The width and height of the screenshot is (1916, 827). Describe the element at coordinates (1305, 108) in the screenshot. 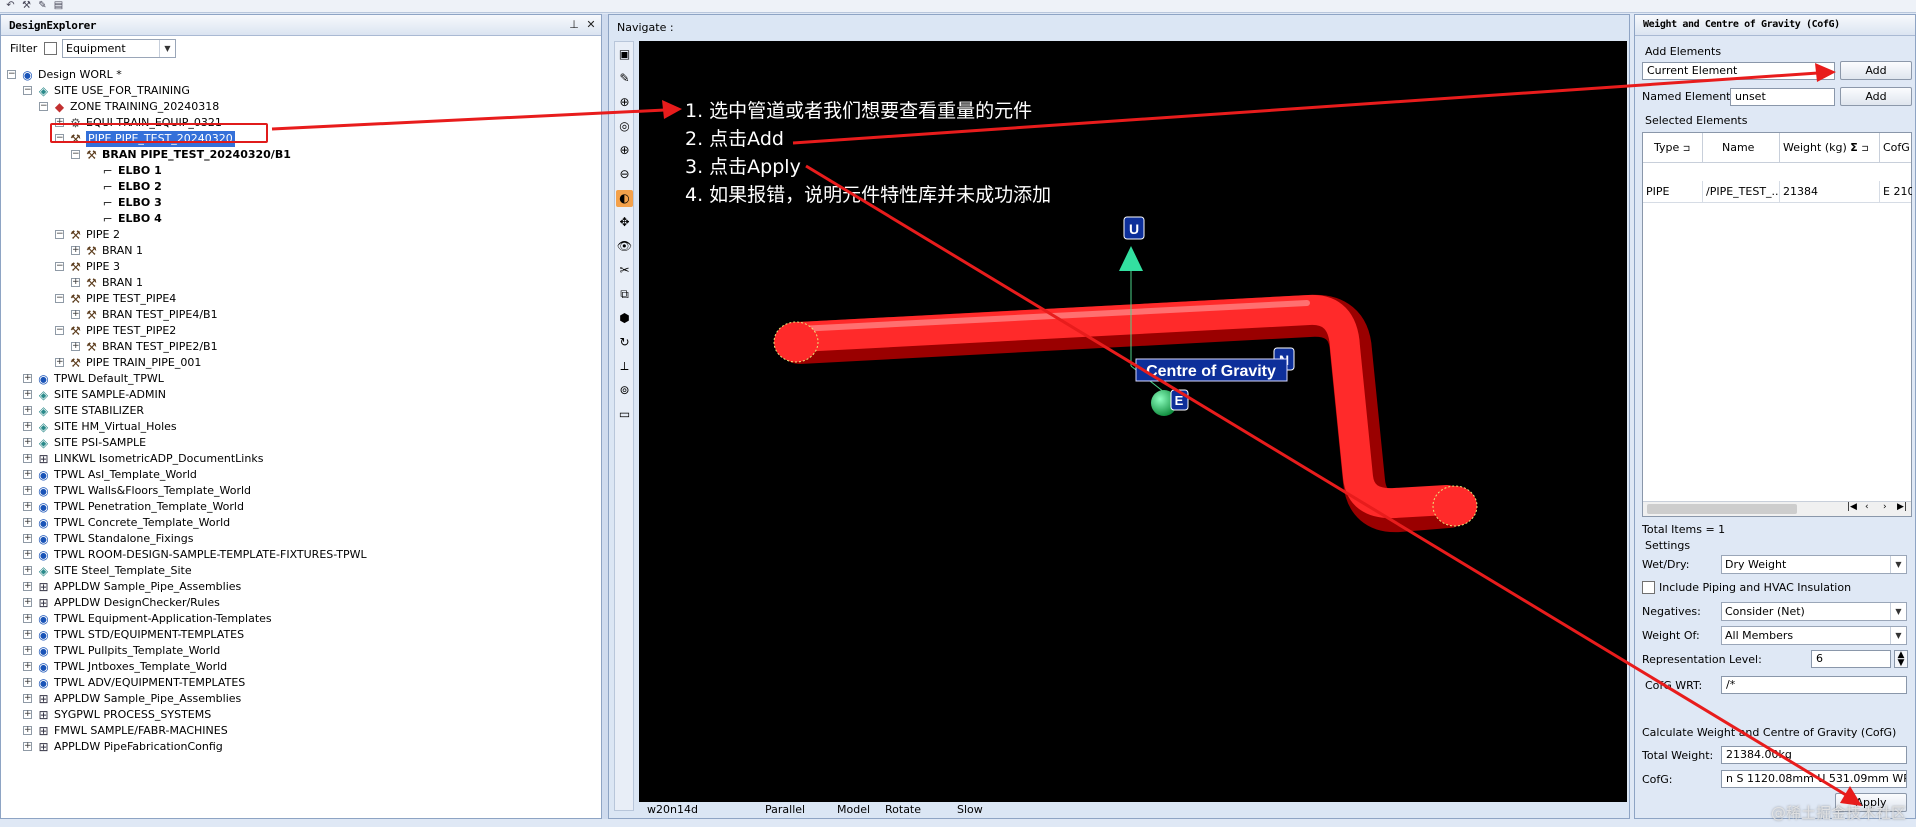

I see `arrow-to-add` at that location.